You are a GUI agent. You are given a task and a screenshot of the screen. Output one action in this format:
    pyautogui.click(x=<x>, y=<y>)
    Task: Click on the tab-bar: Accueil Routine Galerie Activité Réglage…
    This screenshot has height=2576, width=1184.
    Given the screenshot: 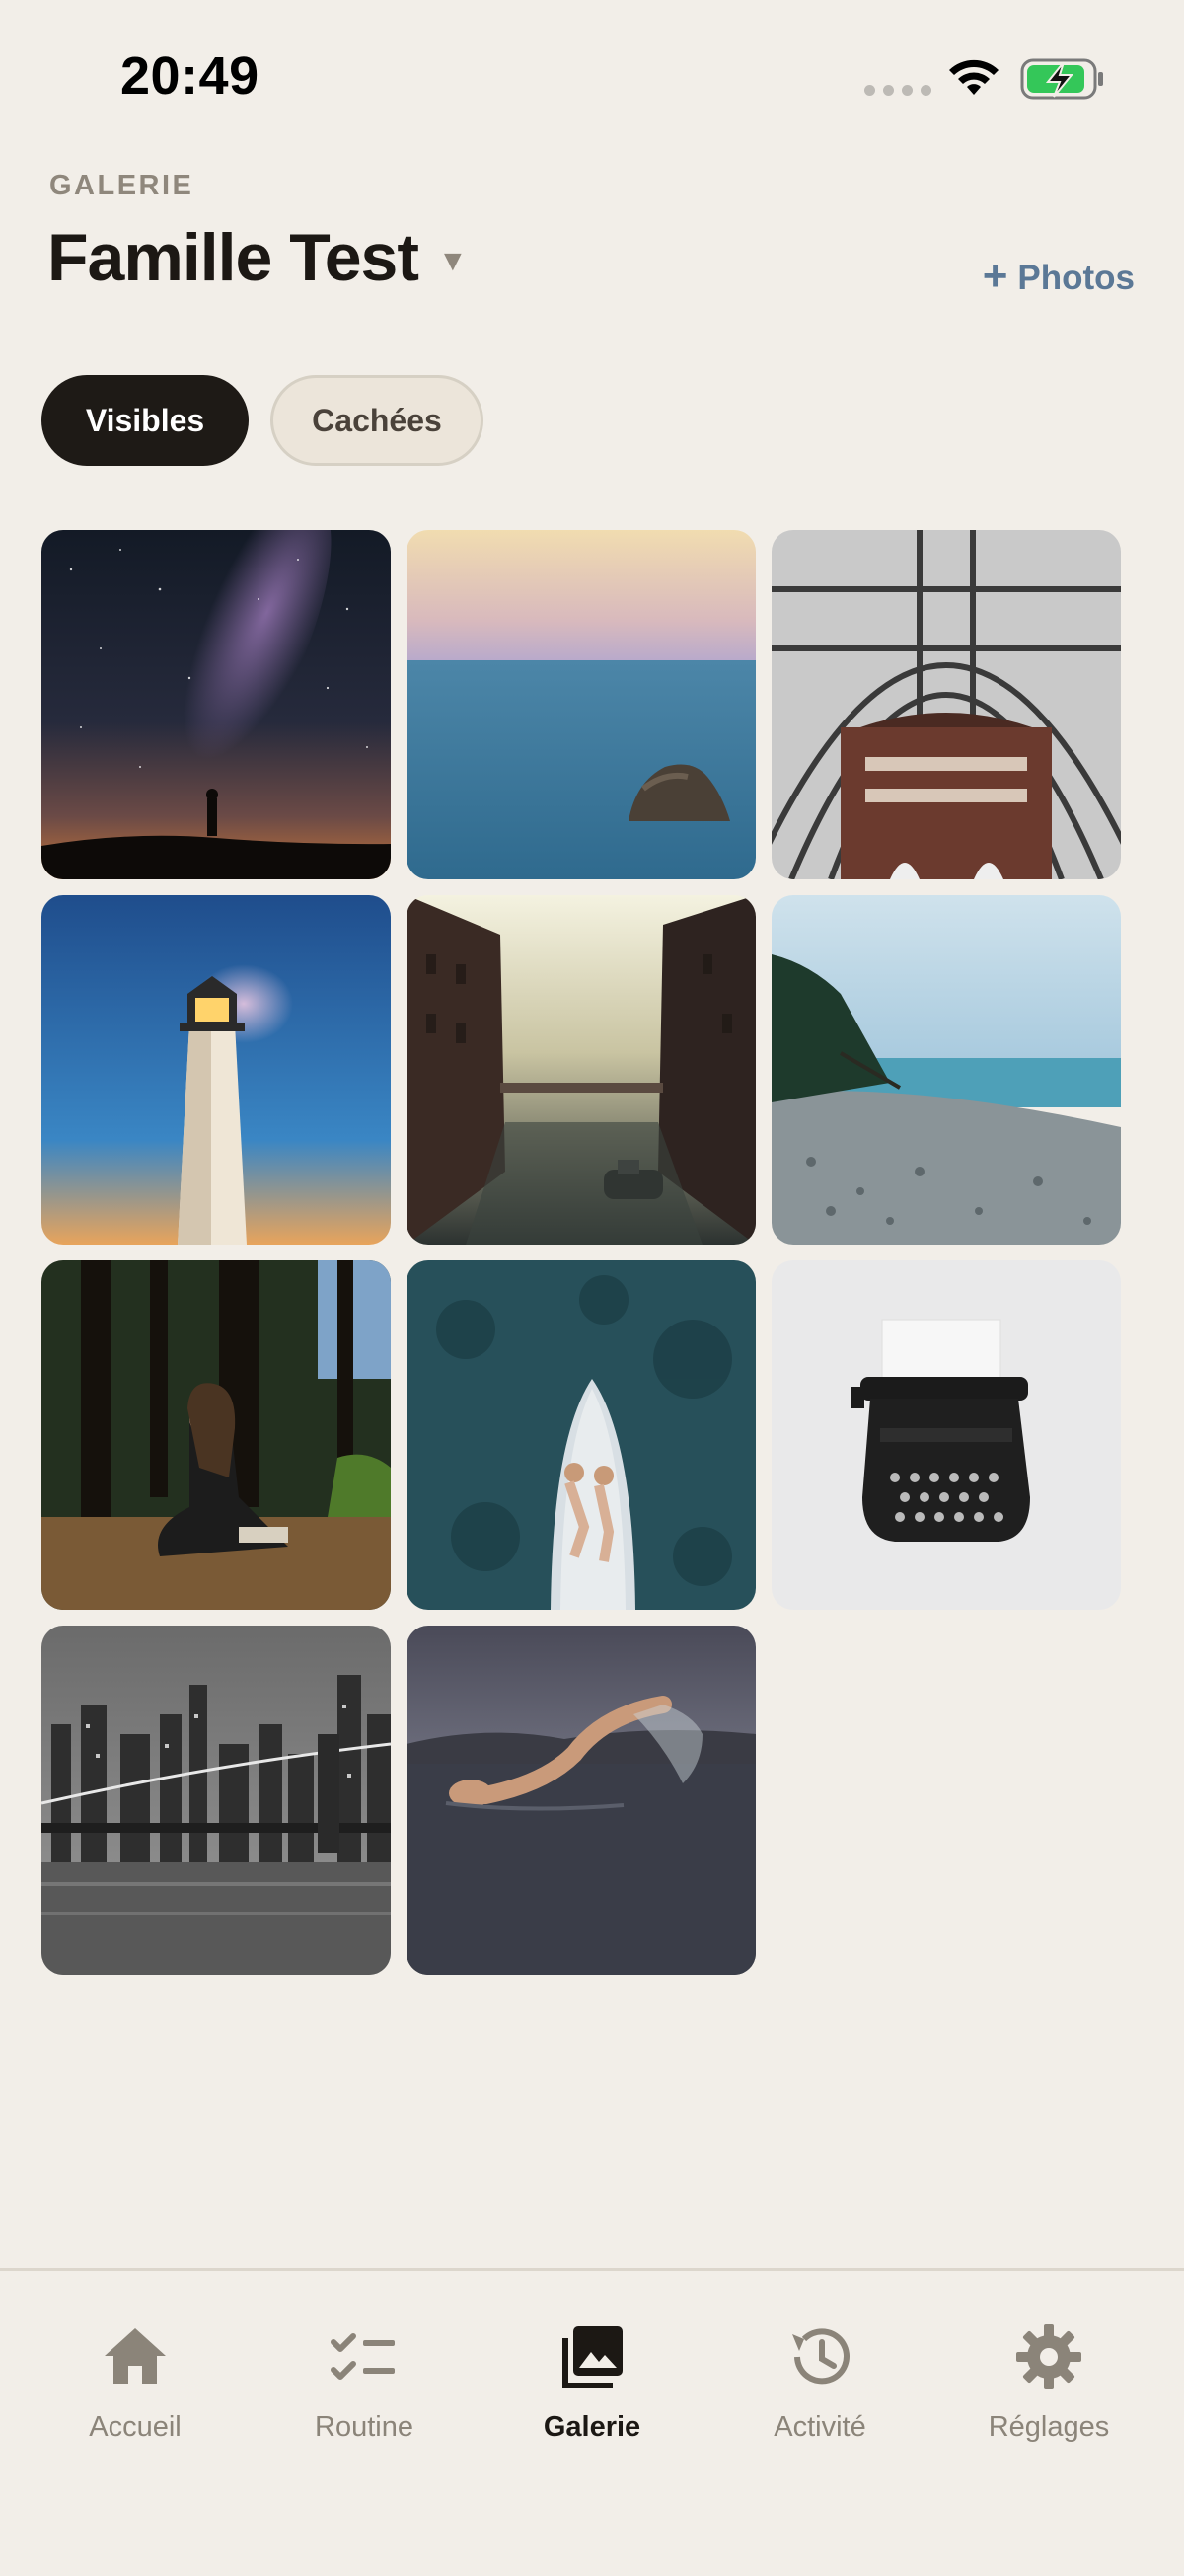 What is the action you would take?
    pyautogui.click(x=592, y=2422)
    